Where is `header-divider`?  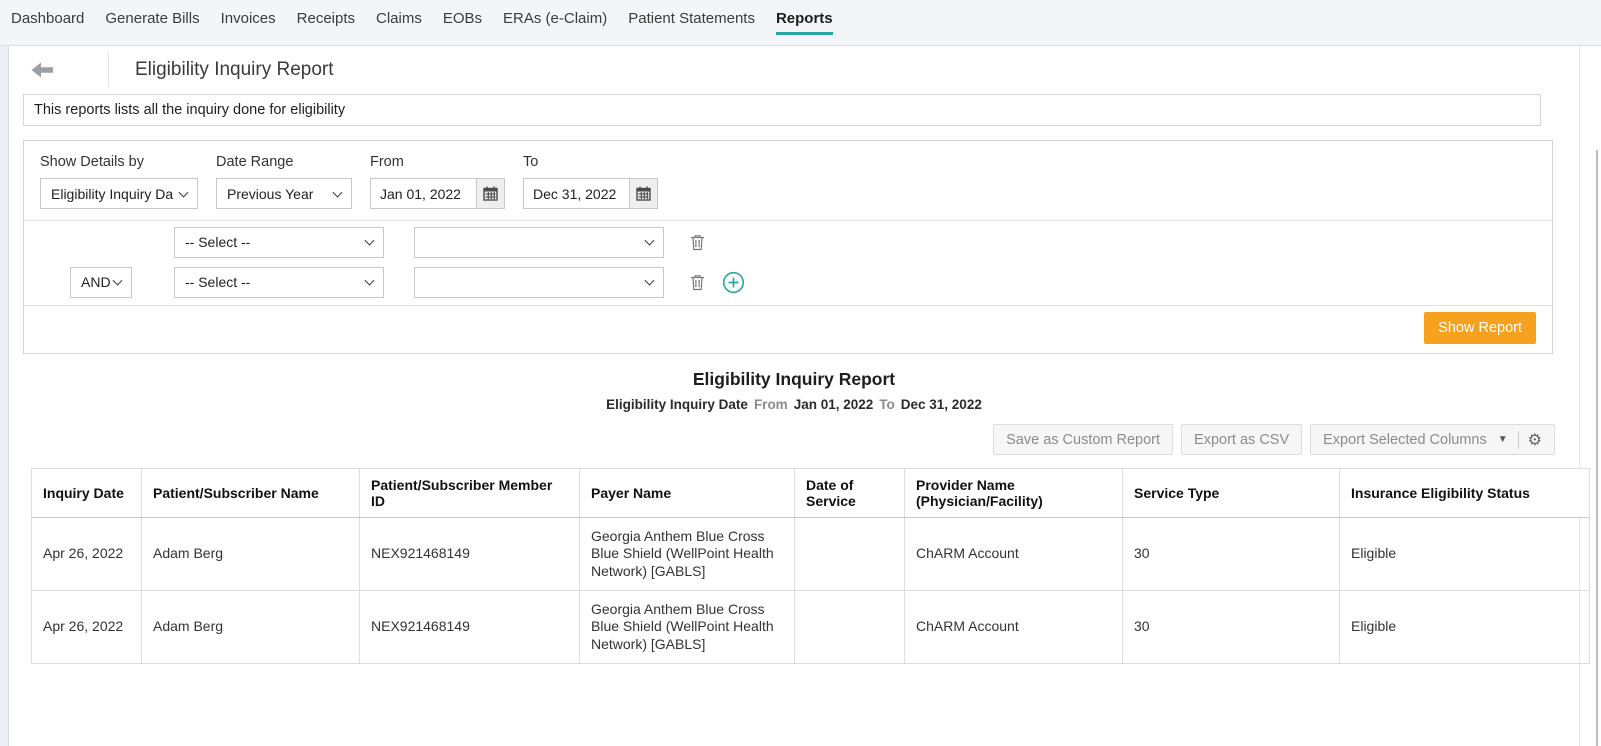 header-divider is located at coordinates (108, 70).